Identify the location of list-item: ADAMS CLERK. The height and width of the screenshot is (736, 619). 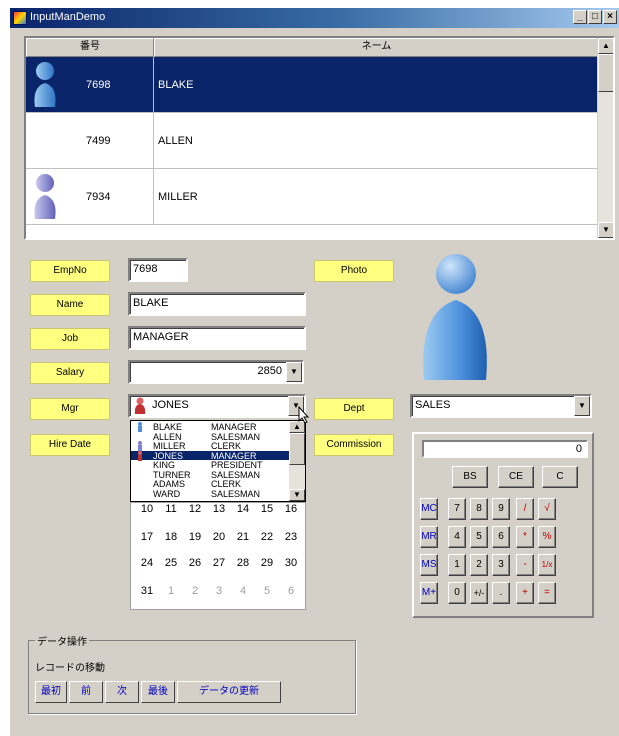
(210, 484).